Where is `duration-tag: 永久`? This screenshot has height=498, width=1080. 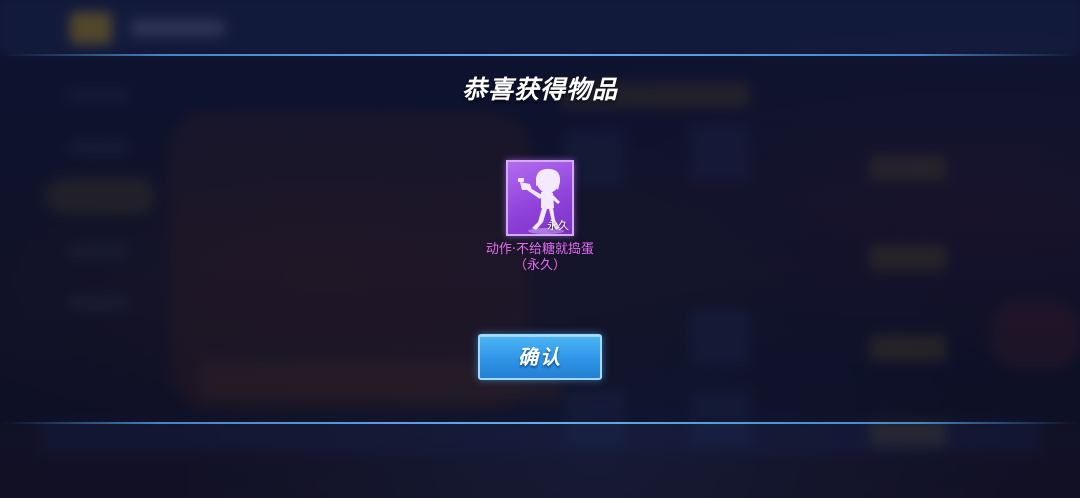
duration-tag: 永久 is located at coordinates (558, 225).